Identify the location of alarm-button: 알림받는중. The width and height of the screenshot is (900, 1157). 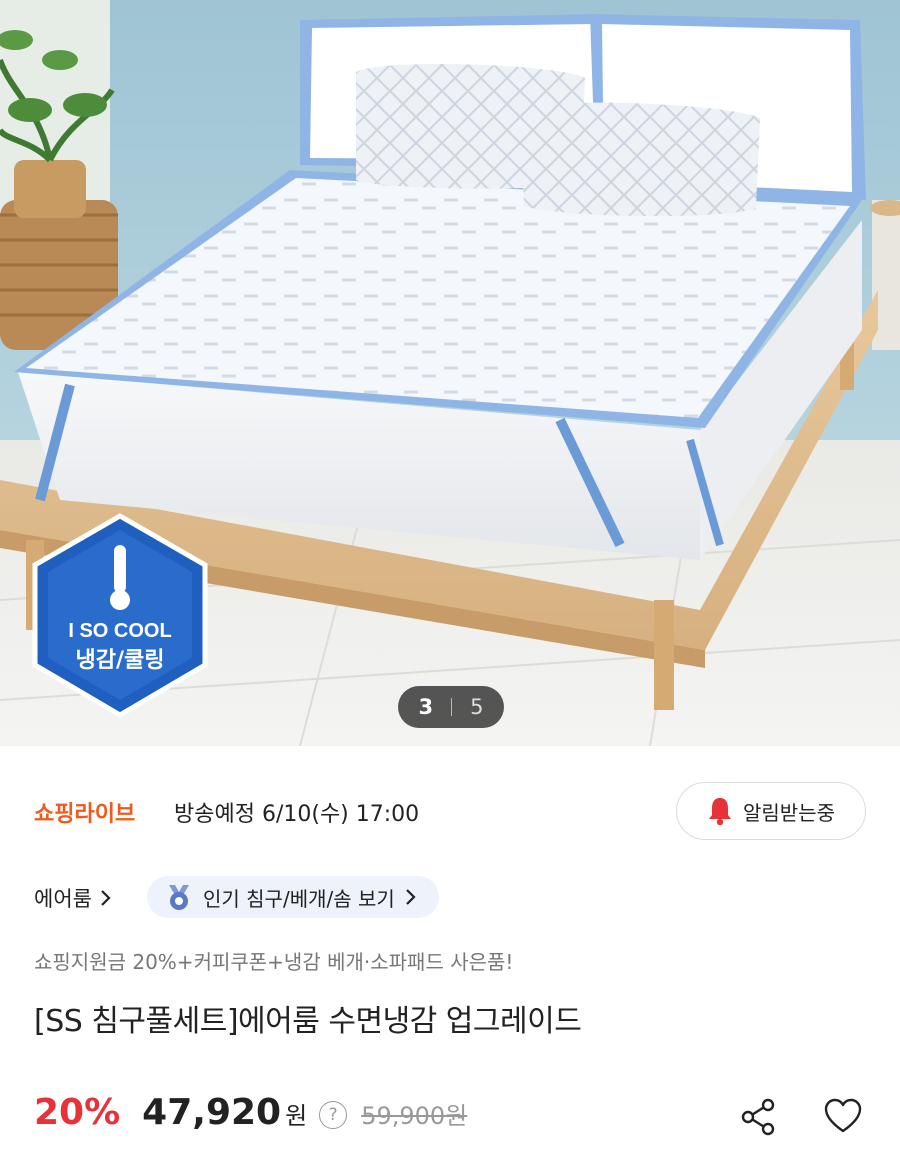
(771, 811).